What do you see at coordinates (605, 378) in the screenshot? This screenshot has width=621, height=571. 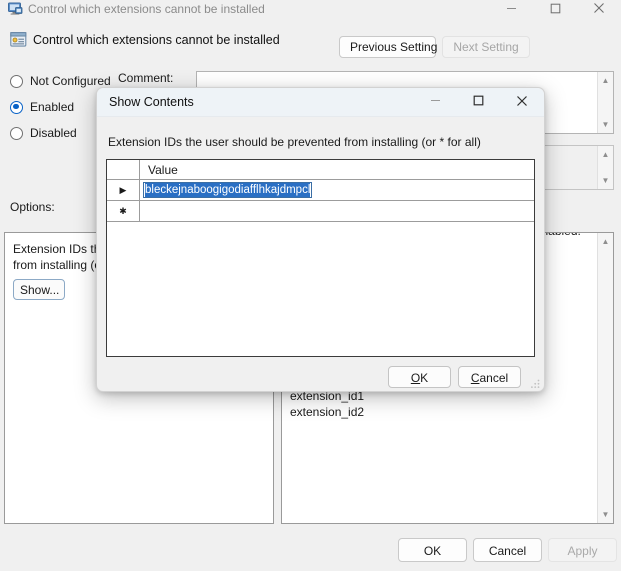 I see `help-scrollbar: ▲ ▼` at bounding box center [605, 378].